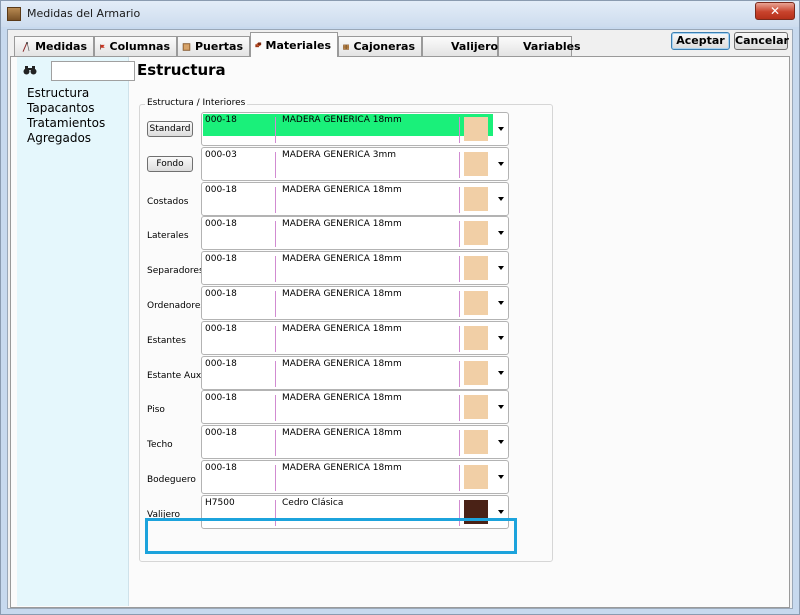 This screenshot has height=615, width=800. What do you see at coordinates (61, 46) in the screenshot?
I see `tab-label: Medidas` at bounding box center [61, 46].